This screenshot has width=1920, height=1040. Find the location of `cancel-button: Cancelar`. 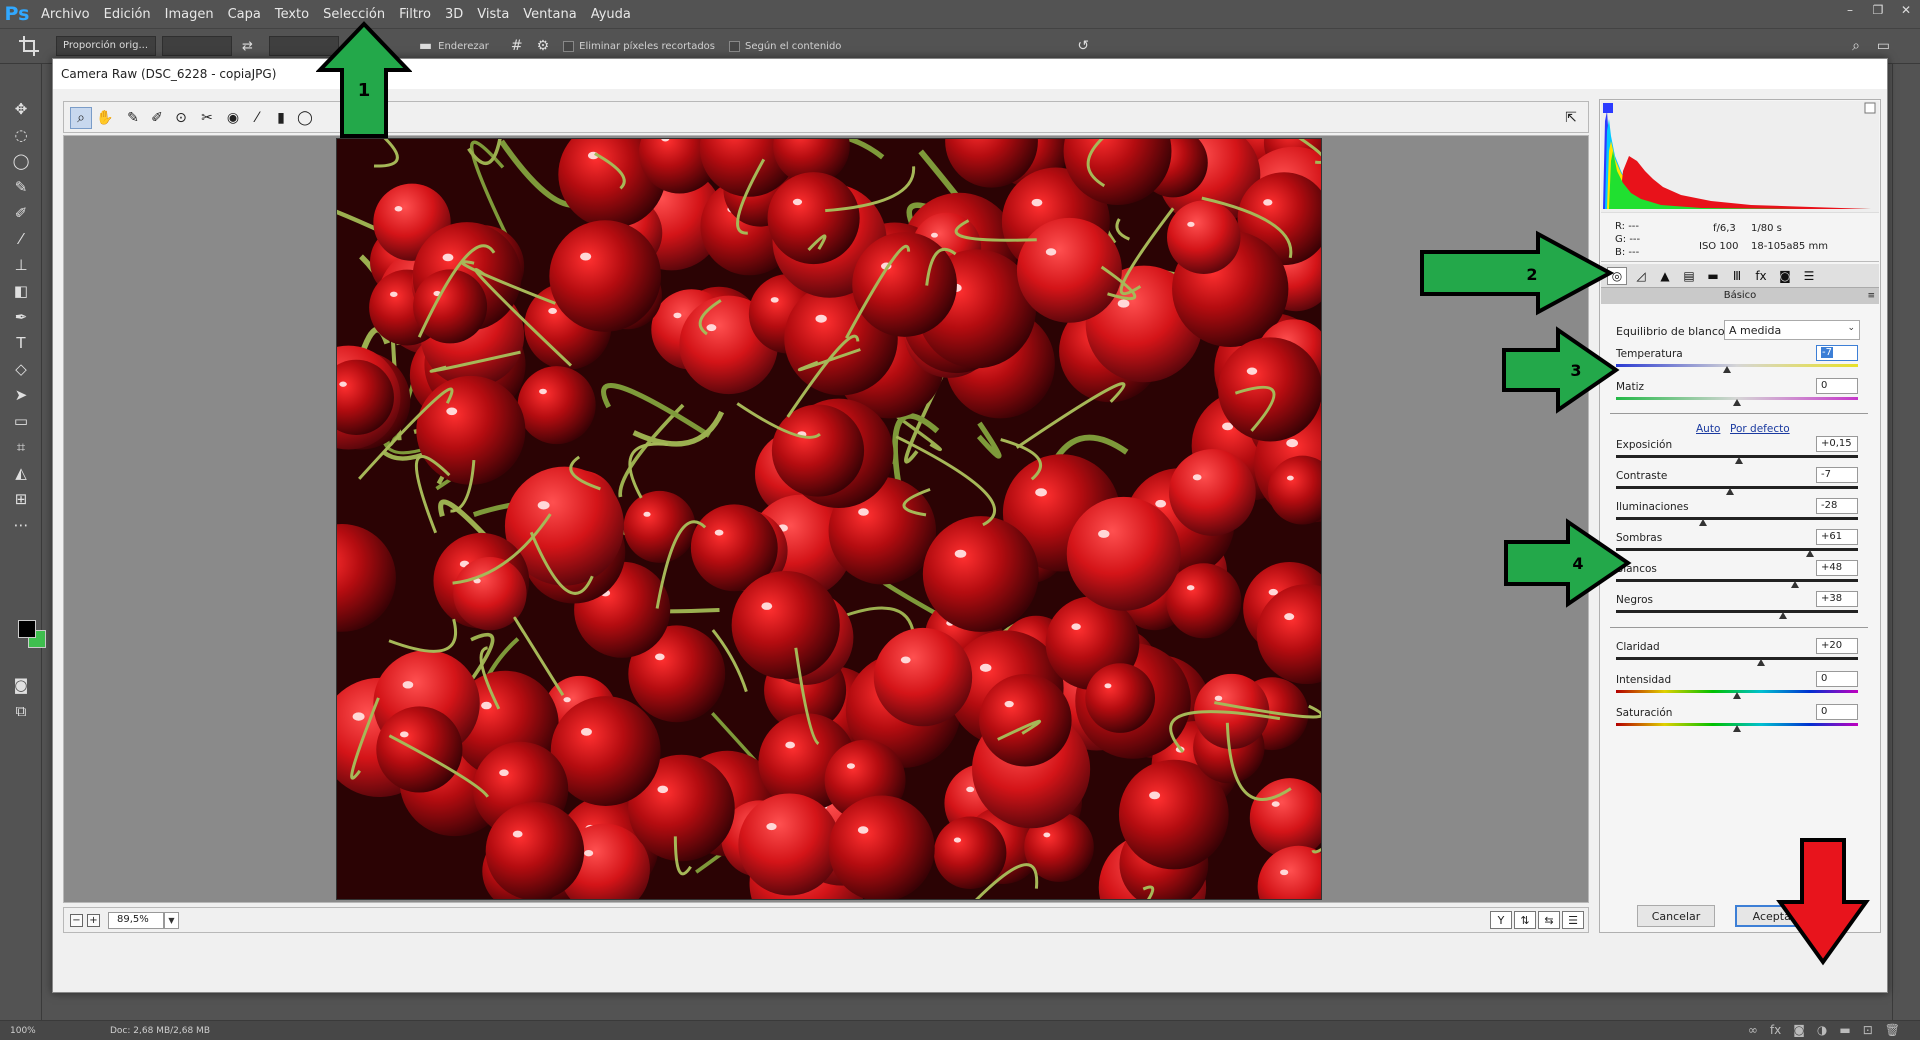

cancel-button: Cancelar is located at coordinates (1676, 916).